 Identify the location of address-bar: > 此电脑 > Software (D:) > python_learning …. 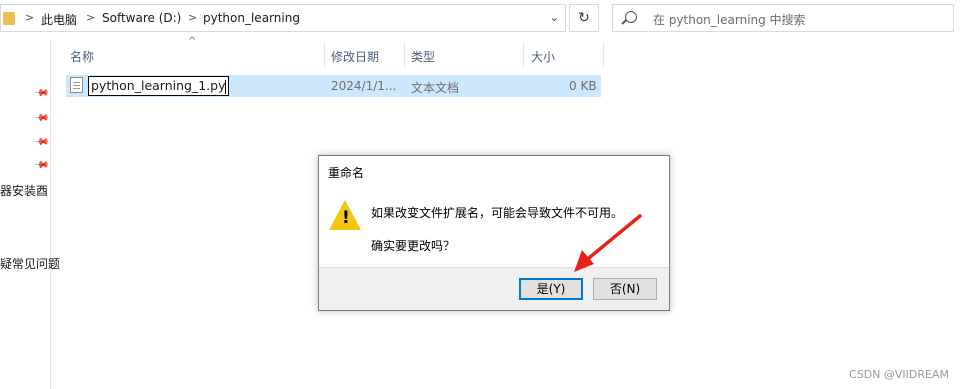
(283, 18).